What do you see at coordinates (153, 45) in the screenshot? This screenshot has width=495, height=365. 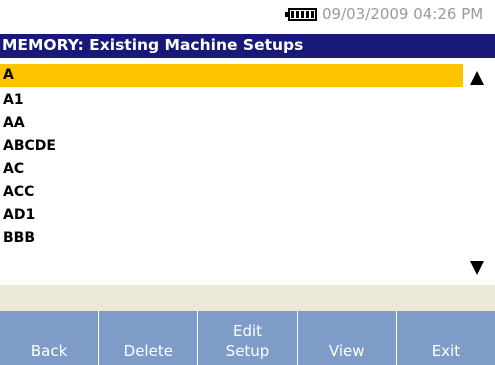 I see `page-title: MEMORY: Existing Machine Setups` at bounding box center [153, 45].